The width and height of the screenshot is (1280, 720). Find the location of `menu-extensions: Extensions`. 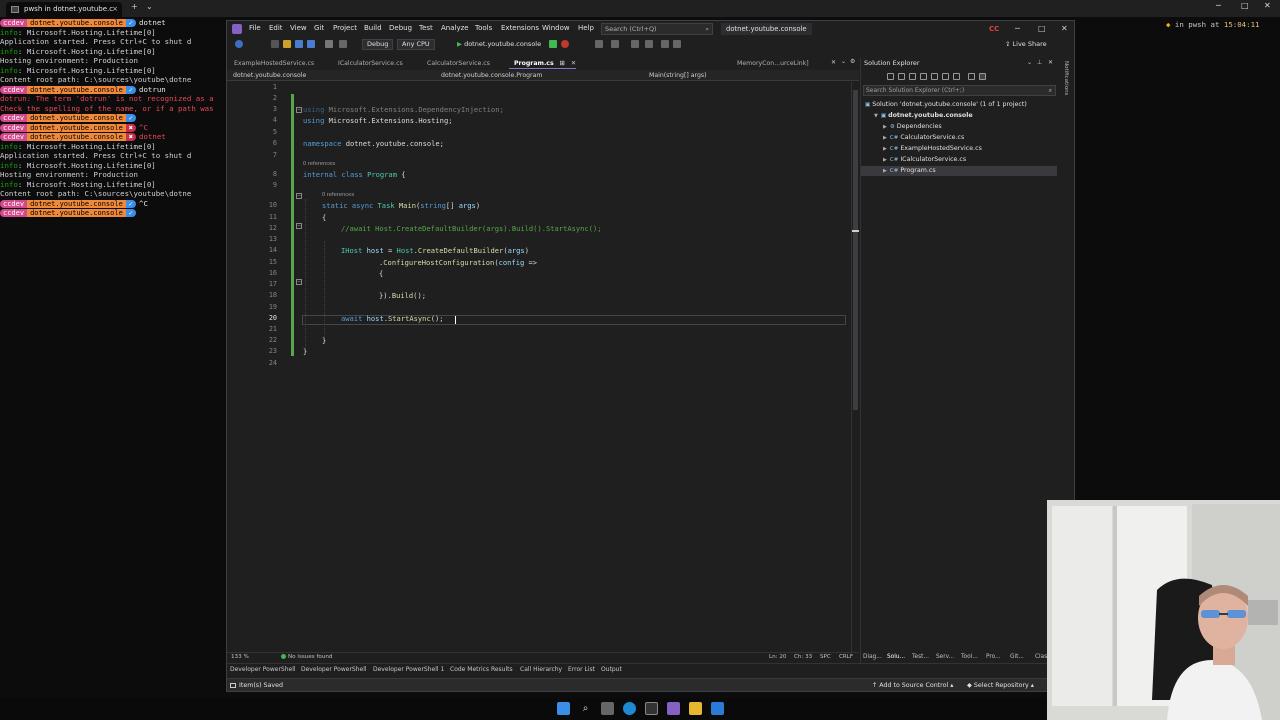

menu-extensions: Extensions is located at coordinates (520, 28).